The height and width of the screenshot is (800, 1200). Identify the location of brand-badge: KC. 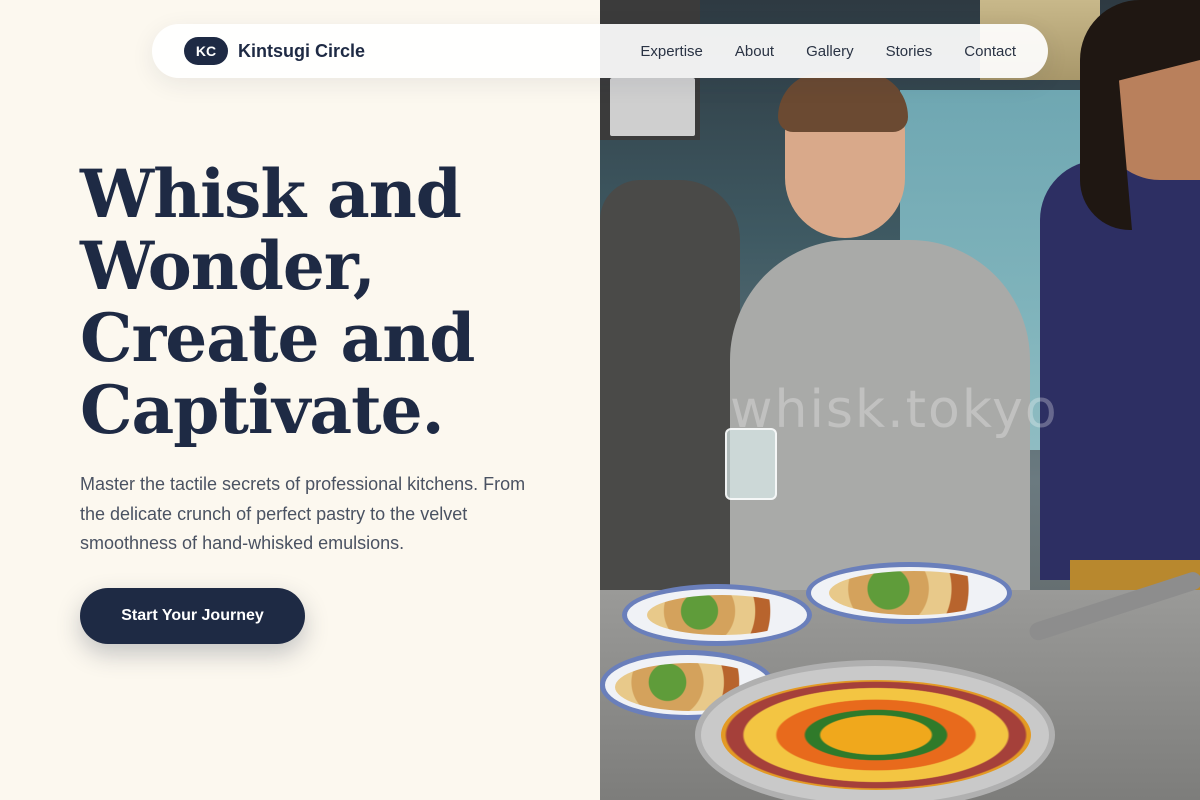
(206, 51).